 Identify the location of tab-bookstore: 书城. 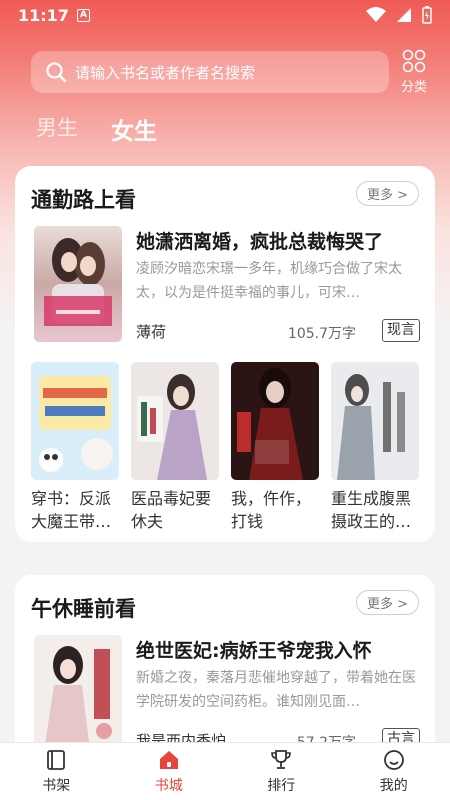
(169, 771).